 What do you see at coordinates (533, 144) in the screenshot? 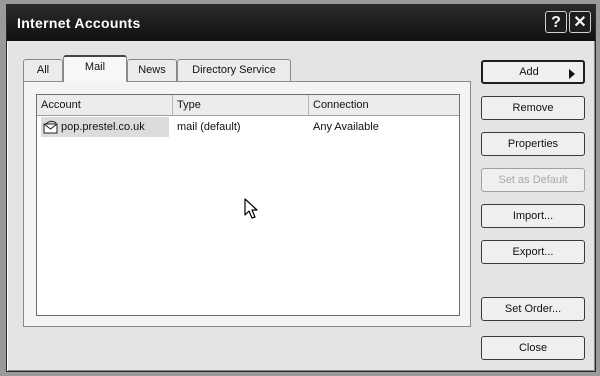
I see `properties-button: Properties` at bounding box center [533, 144].